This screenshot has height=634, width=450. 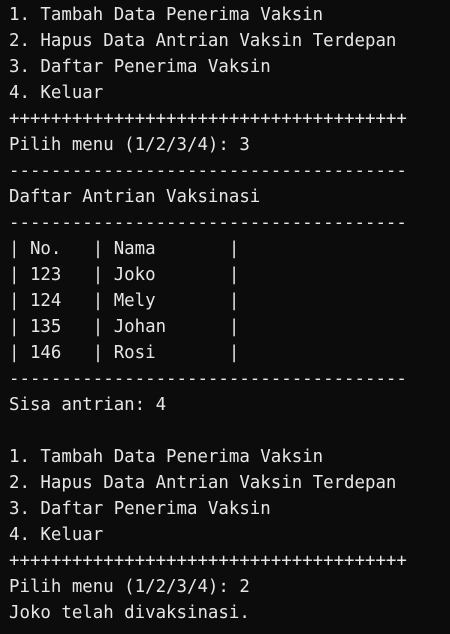 I want to click on queue-title: Daftar Antrian Vaksinasi, so click(x=135, y=197).